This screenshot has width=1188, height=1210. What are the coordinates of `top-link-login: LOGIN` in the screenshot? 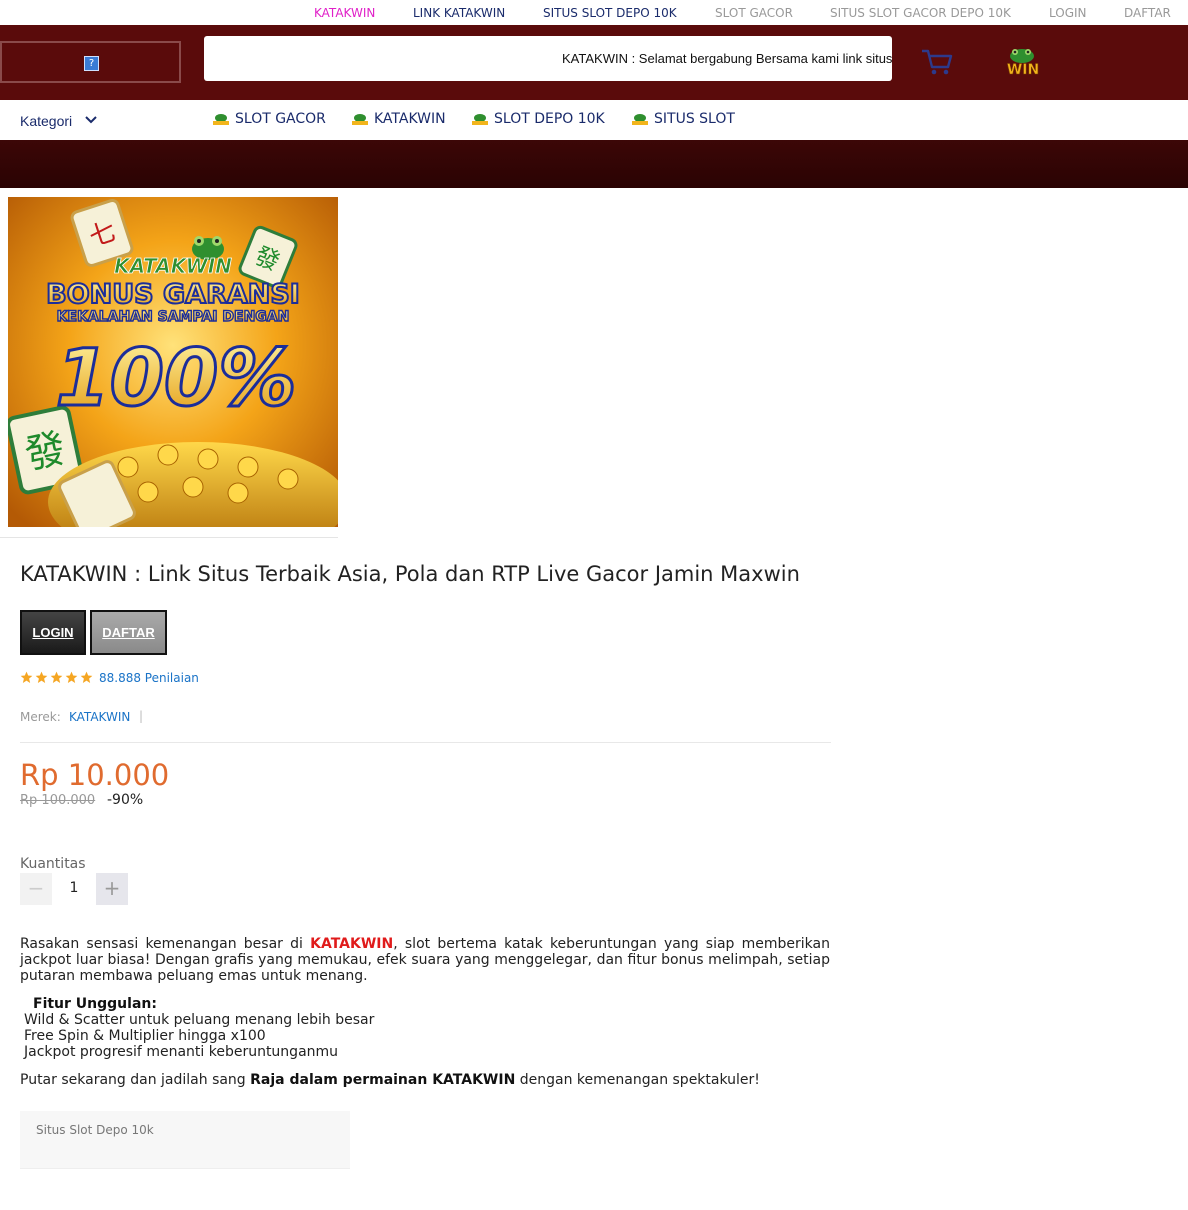 It's located at (1068, 13).